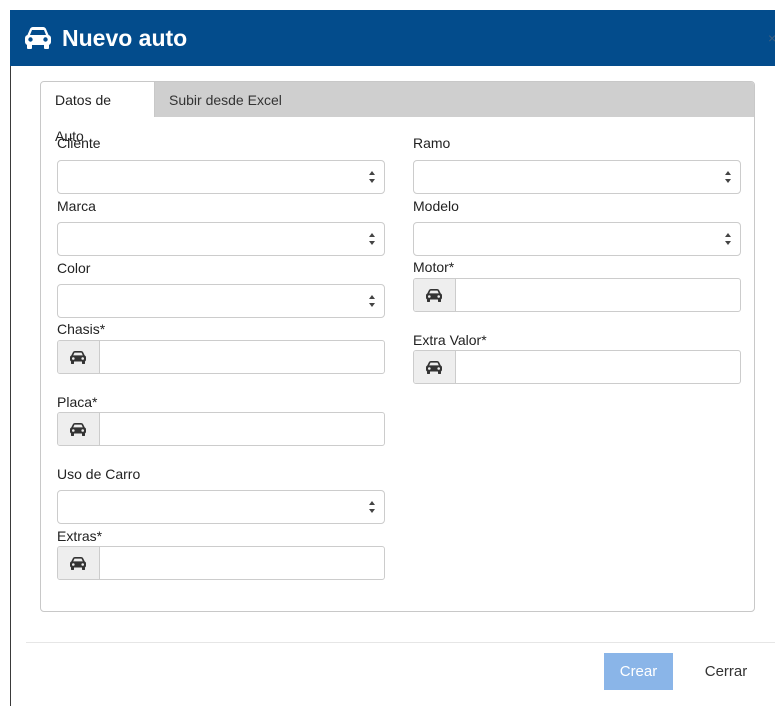 The width and height of the screenshot is (775, 706). I want to click on ramo-label: Ramo, so click(432, 143).